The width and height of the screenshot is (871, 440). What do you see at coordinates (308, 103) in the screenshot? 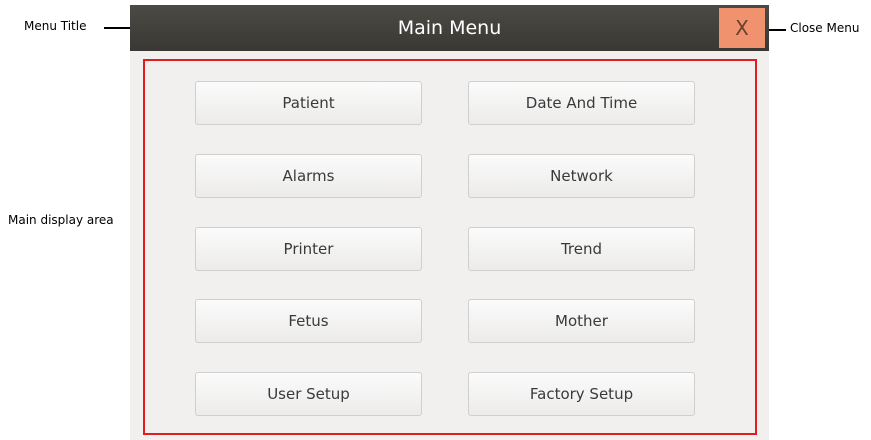
I see `patient-button: Patient` at bounding box center [308, 103].